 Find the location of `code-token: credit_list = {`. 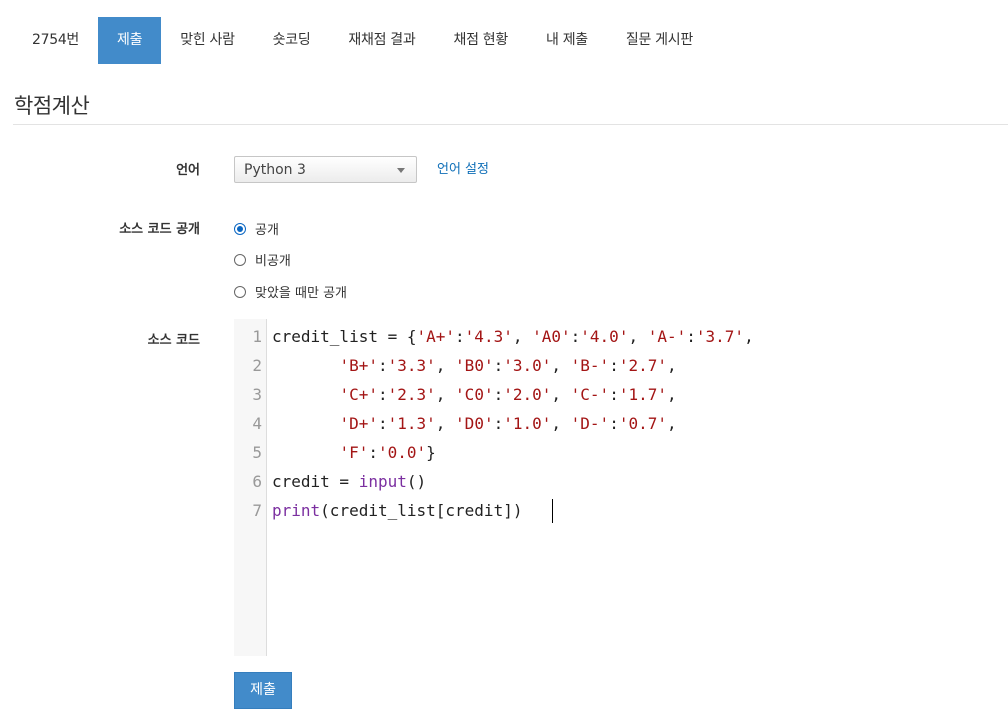

code-token: credit_list = { is located at coordinates (344, 336).